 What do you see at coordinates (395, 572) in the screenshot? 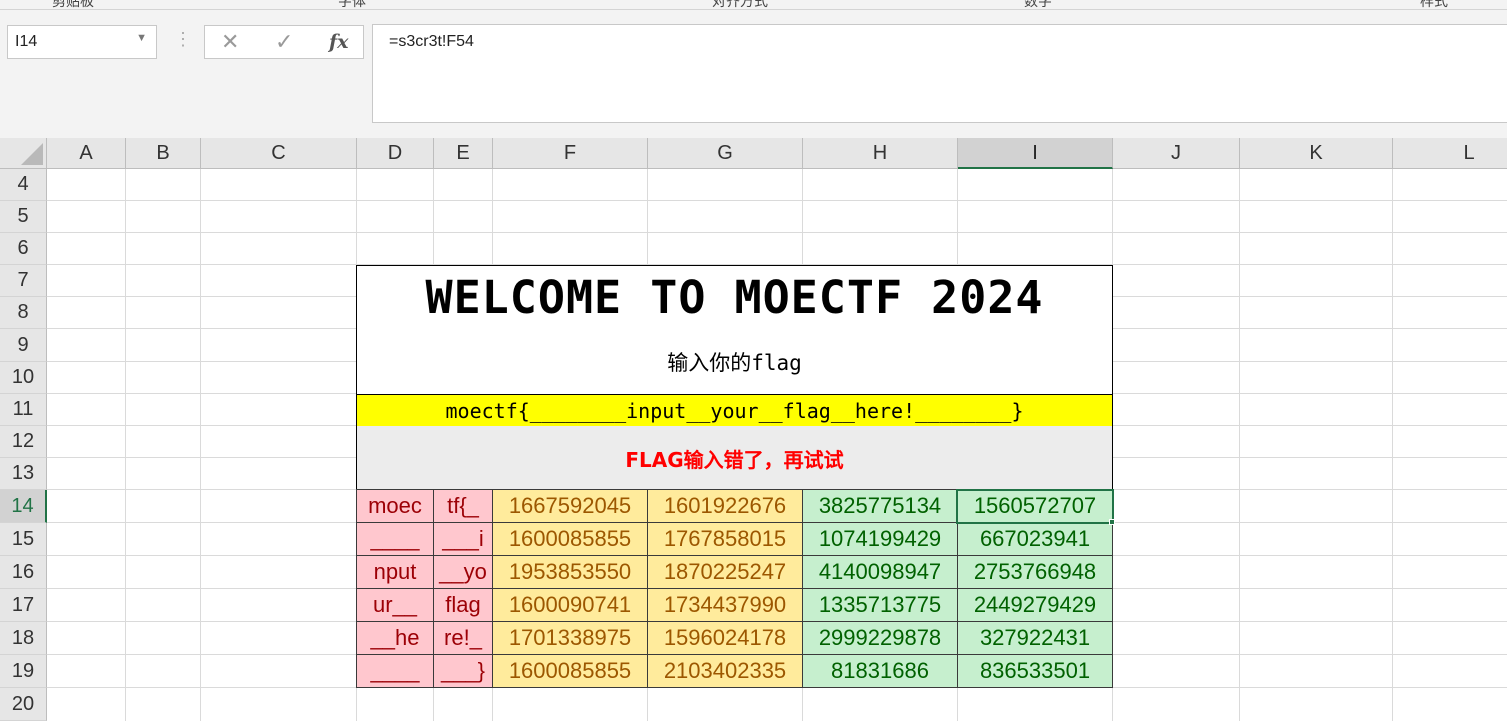
I see `table-cell: nput` at bounding box center [395, 572].